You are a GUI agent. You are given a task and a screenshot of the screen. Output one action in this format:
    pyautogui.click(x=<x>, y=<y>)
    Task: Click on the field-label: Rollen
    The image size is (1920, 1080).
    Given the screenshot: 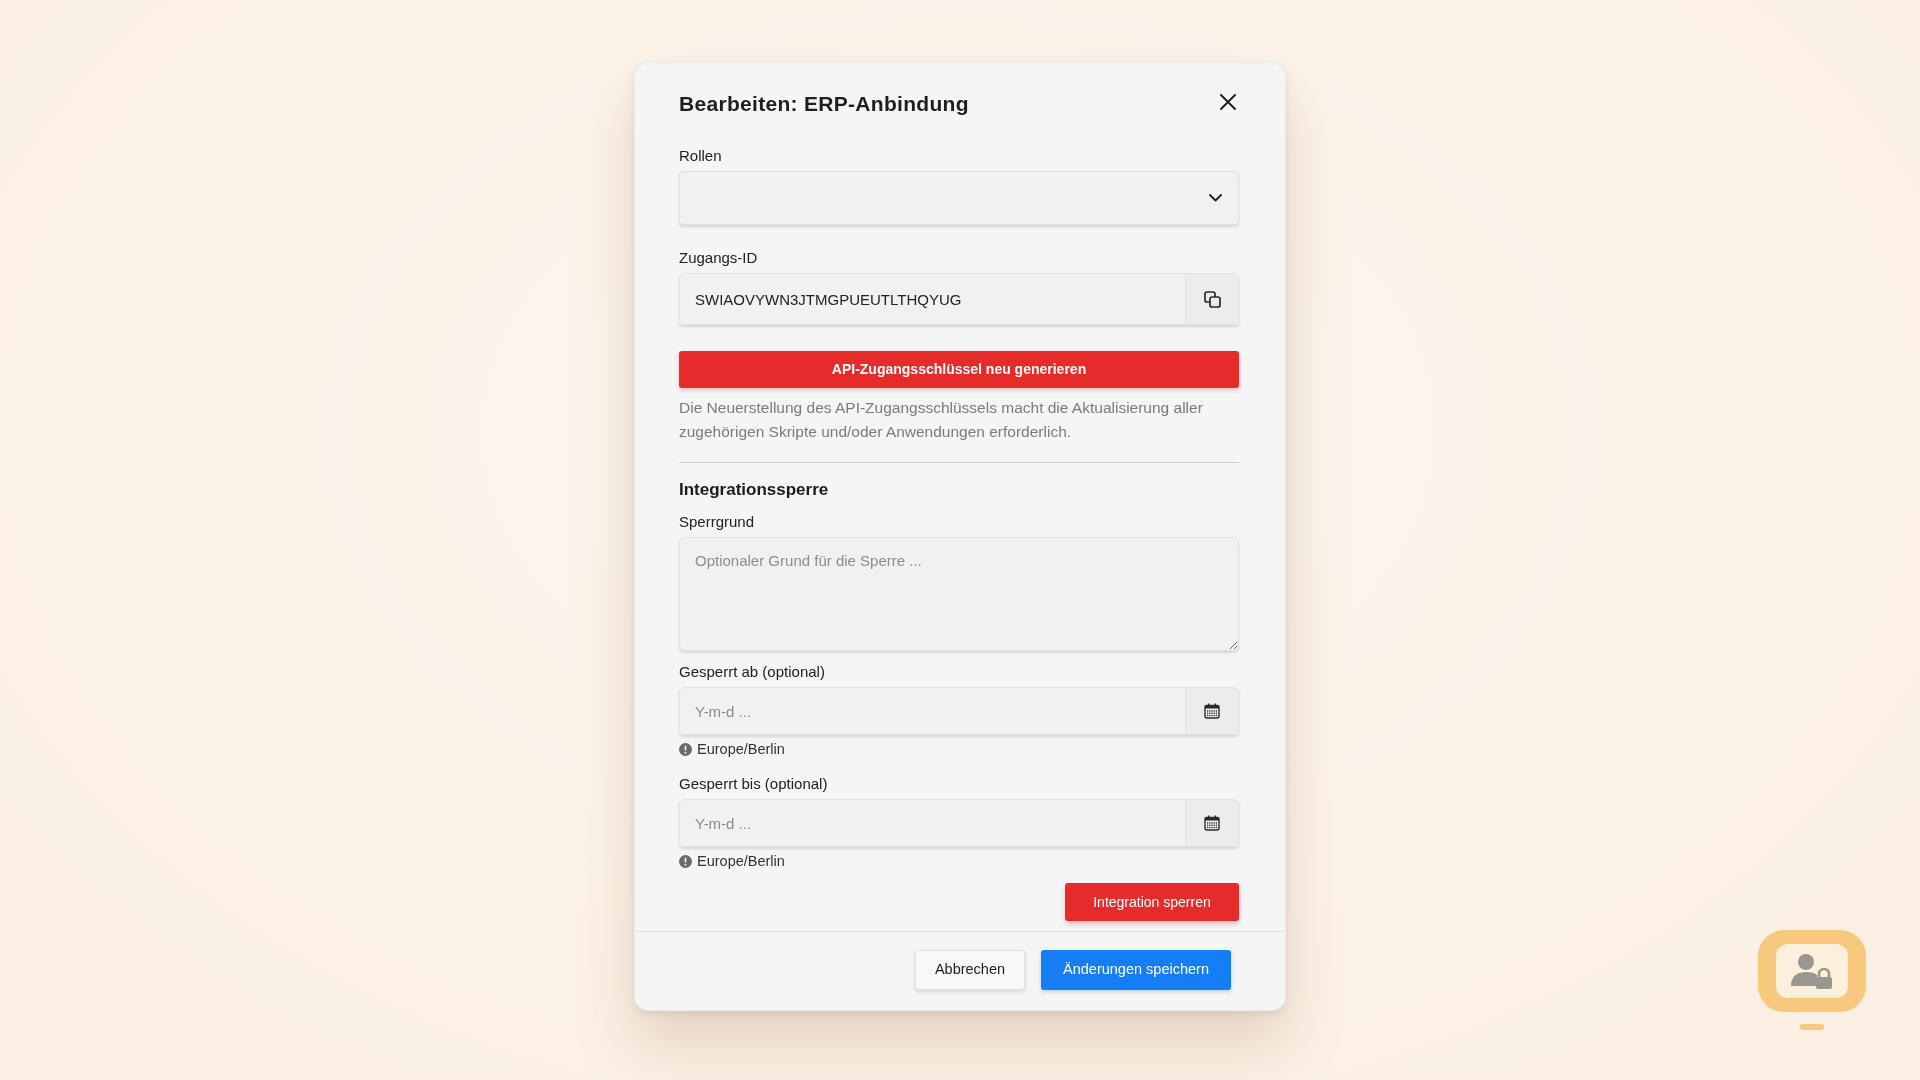 What is the action you would take?
    pyautogui.click(x=701, y=156)
    